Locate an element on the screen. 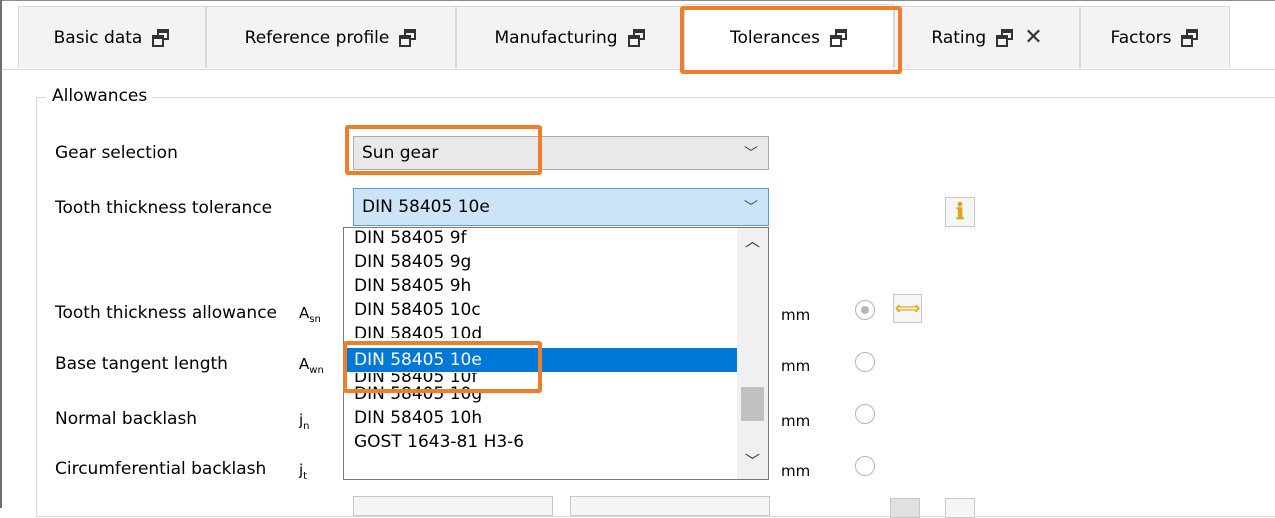  tab-rating: Rating ✕ is located at coordinates (987, 37).